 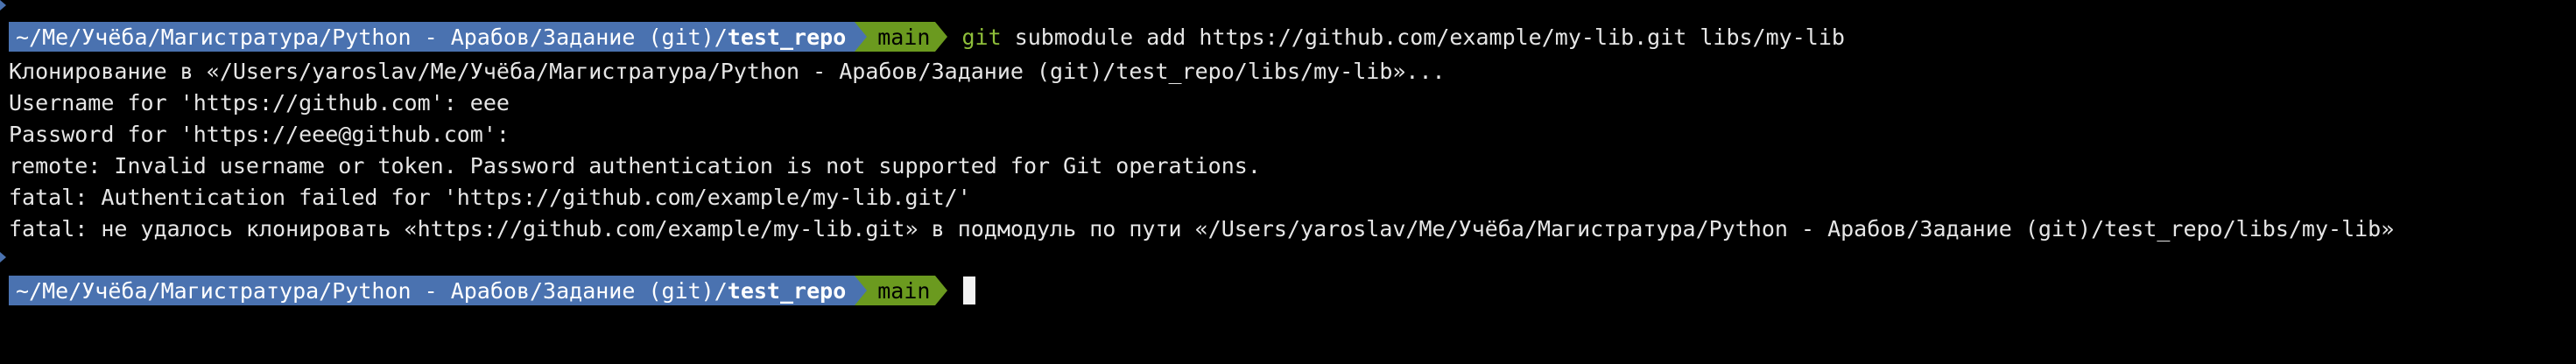 What do you see at coordinates (981, 37) in the screenshot?
I see `command-git-keyword: git` at bounding box center [981, 37].